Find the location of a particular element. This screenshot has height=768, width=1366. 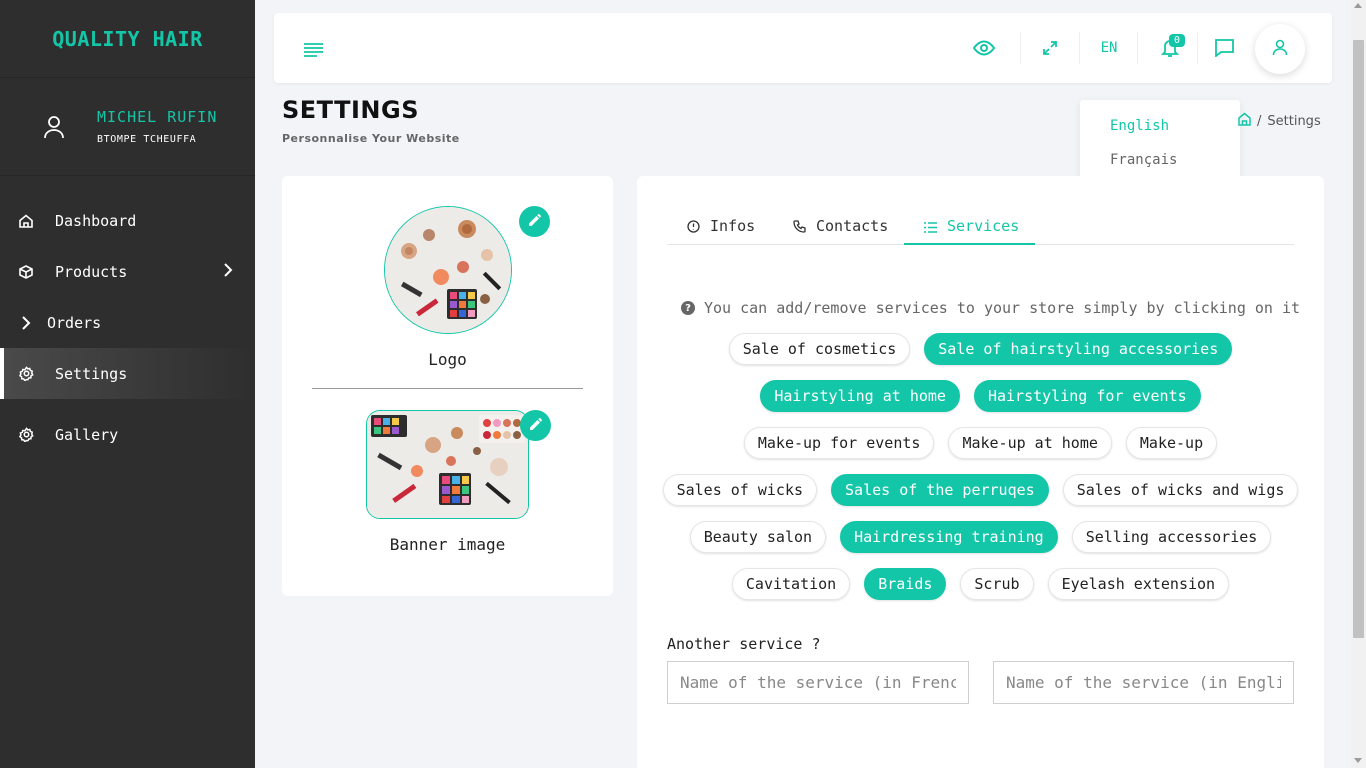

sidebar-item-gallery: Gallery is located at coordinates (127, 434).